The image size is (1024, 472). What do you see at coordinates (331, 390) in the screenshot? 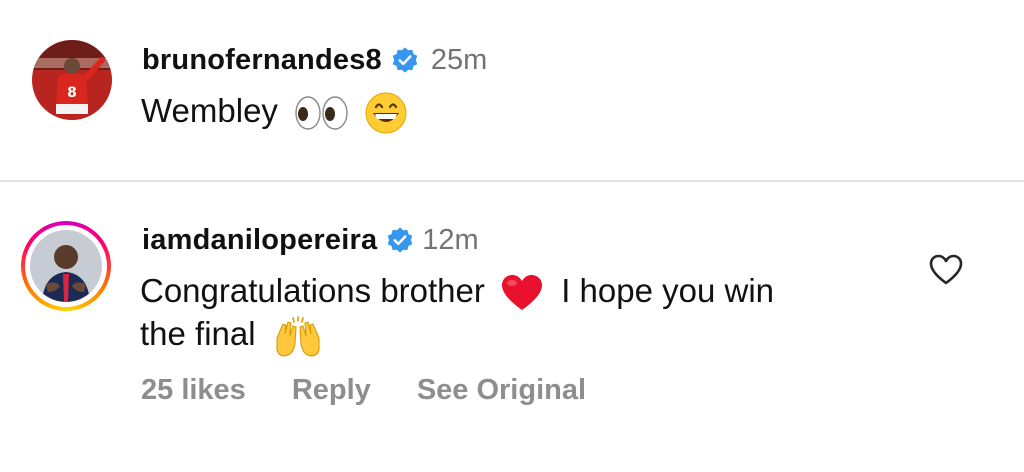
I see `reply-button: Reply` at bounding box center [331, 390].